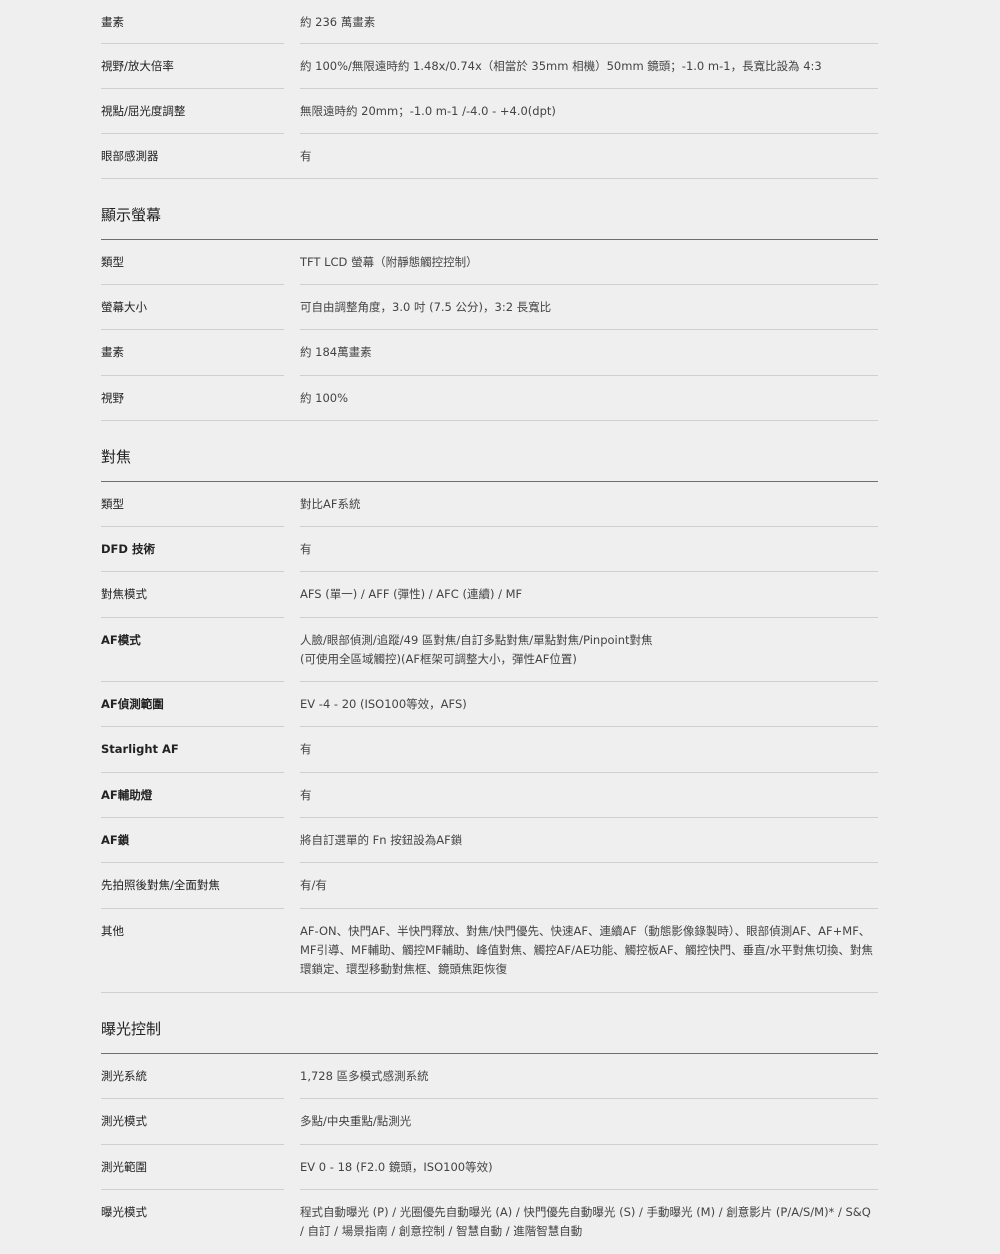 This screenshot has width=1000, height=1254. What do you see at coordinates (124, 1121) in the screenshot?
I see `spec-label: 測光模式` at bounding box center [124, 1121].